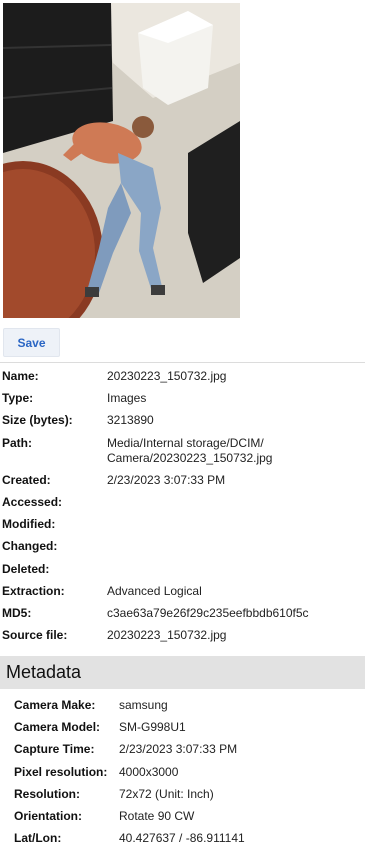  What do you see at coordinates (182, 398) in the screenshot?
I see `property-row-type: Type: Images` at bounding box center [182, 398].